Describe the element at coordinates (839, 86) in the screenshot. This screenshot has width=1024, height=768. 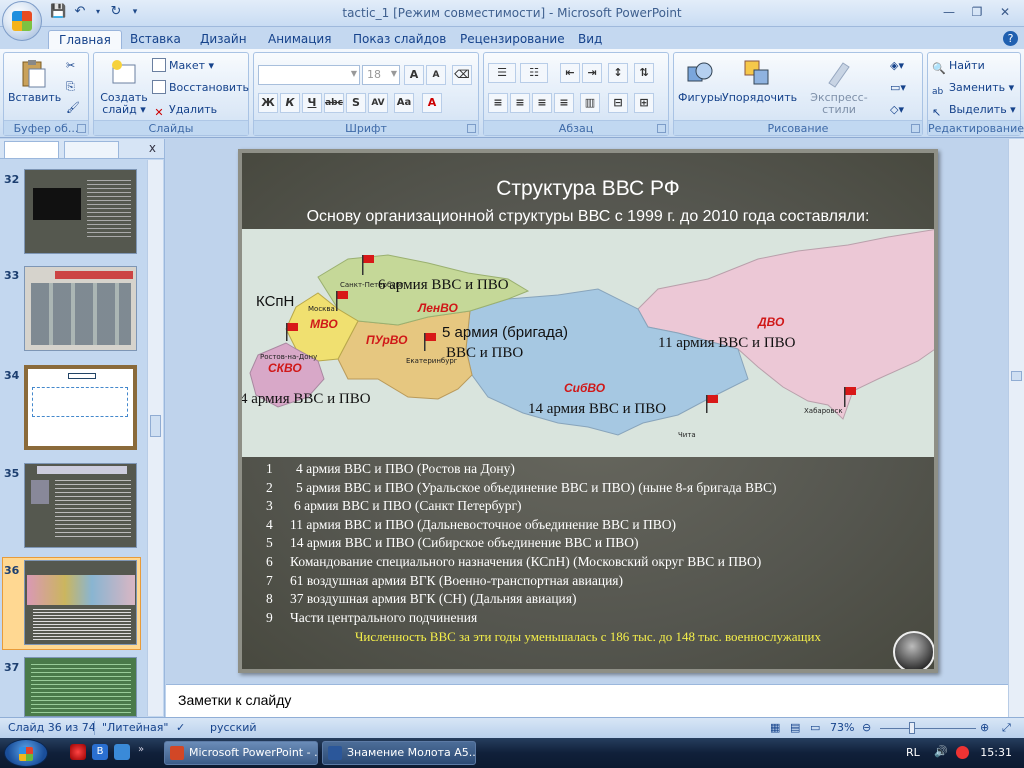
I see `quick-styles-button: Экспресс-стили` at that location.